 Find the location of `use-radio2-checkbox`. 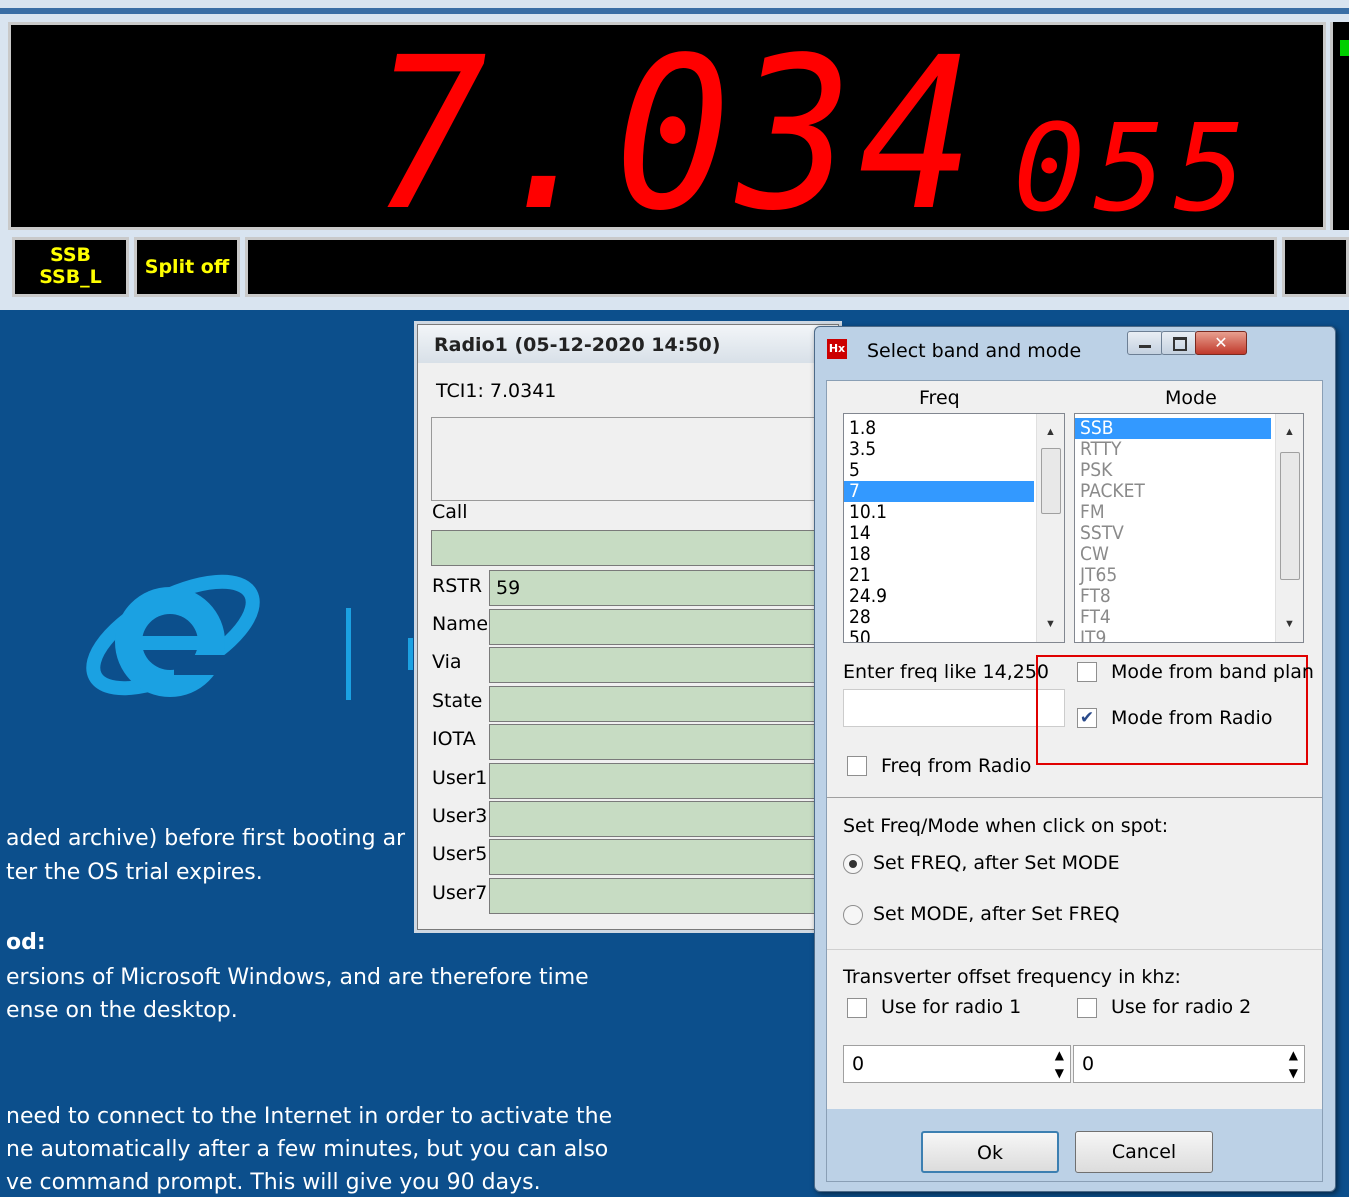

use-radio2-checkbox is located at coordinates (1087, 1008).